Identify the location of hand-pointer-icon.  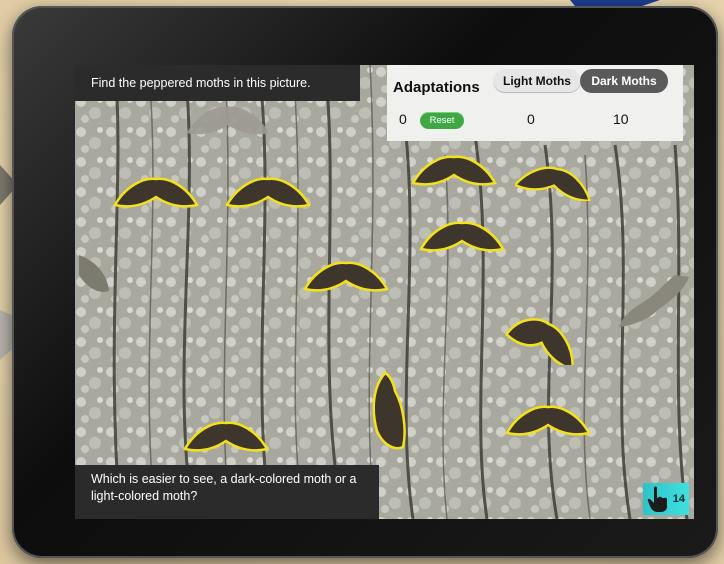
(657, 499).